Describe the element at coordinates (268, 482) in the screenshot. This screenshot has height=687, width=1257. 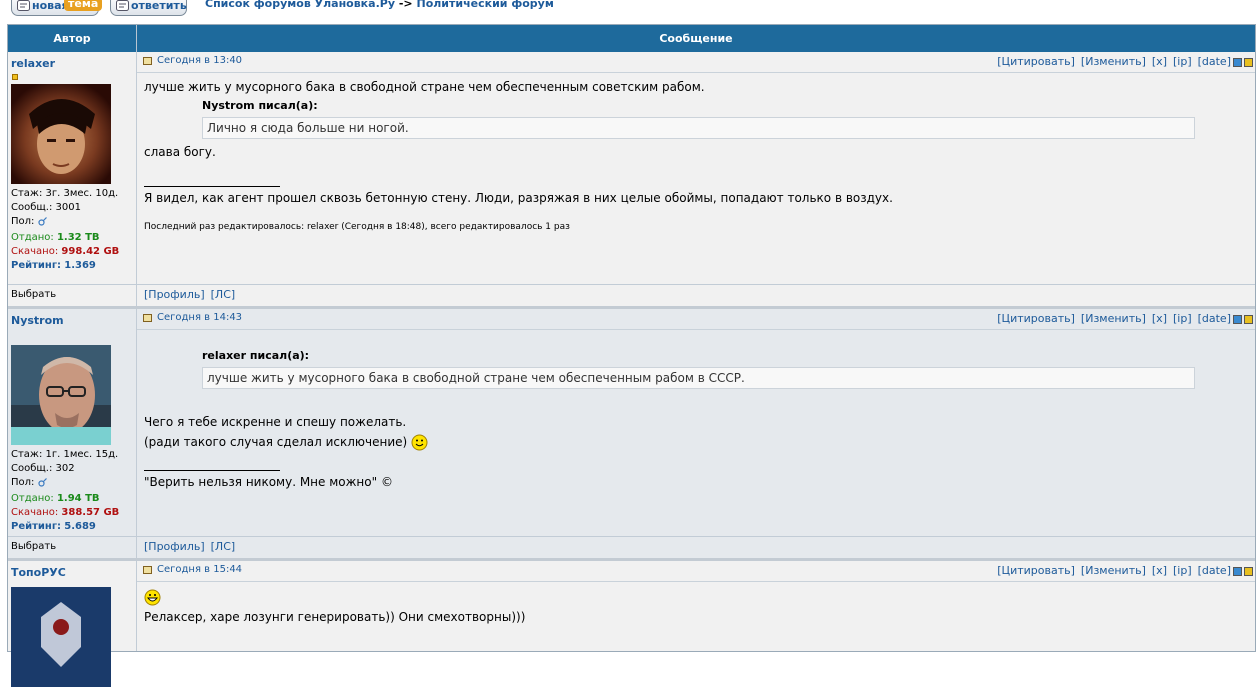
I see `signature: "Верить нельзя никому. Мне можно" ©` at that location.